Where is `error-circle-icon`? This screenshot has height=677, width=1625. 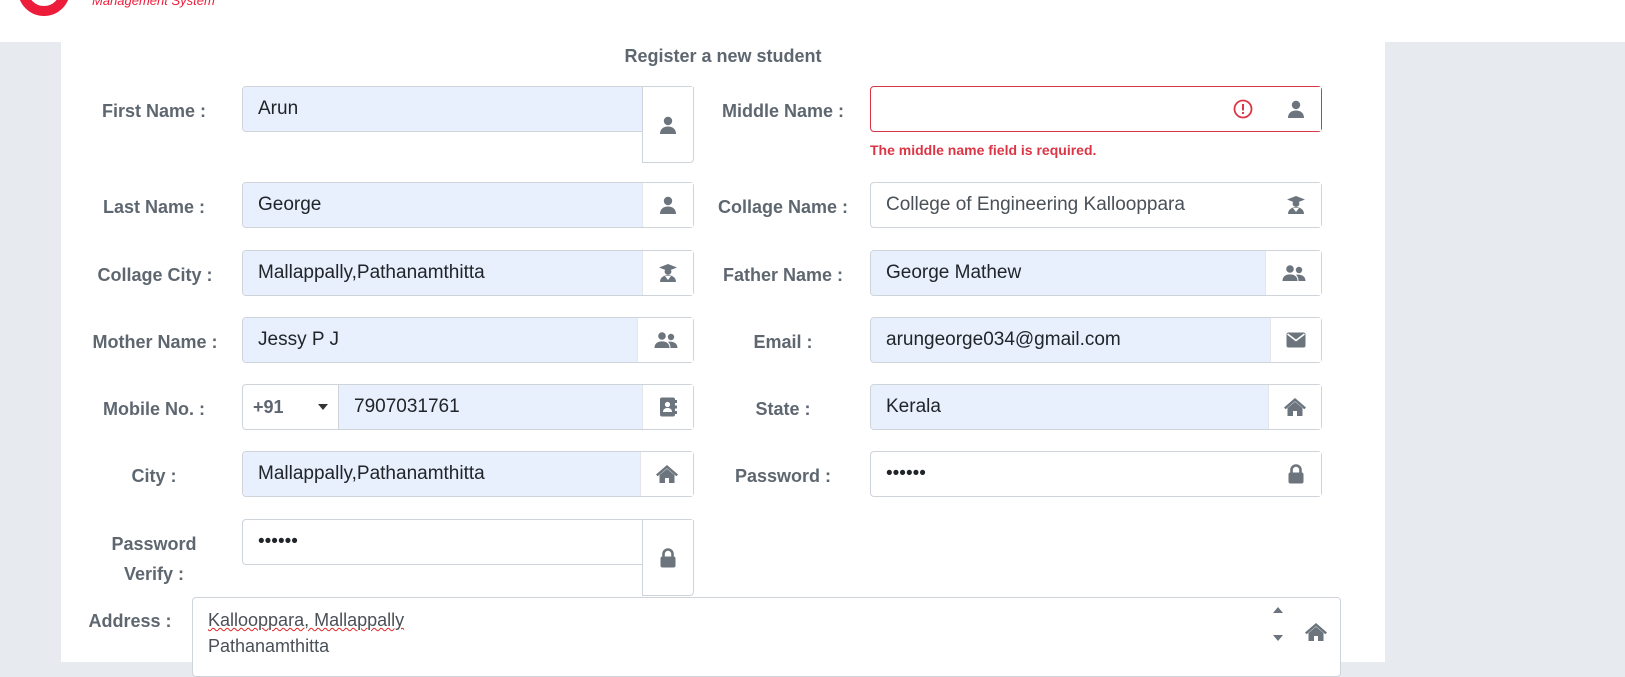 error-circle-icon is located at coordinates (1243, 109).